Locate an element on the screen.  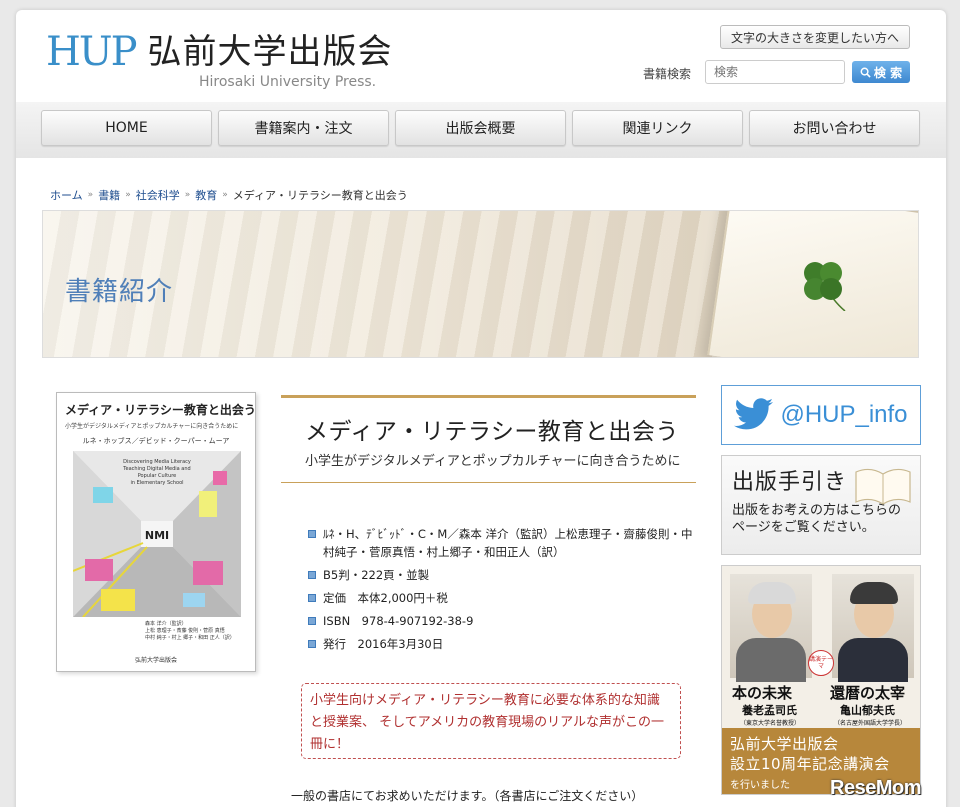
twitter-handle: @HUP_info is located at coordinates (844, 414).